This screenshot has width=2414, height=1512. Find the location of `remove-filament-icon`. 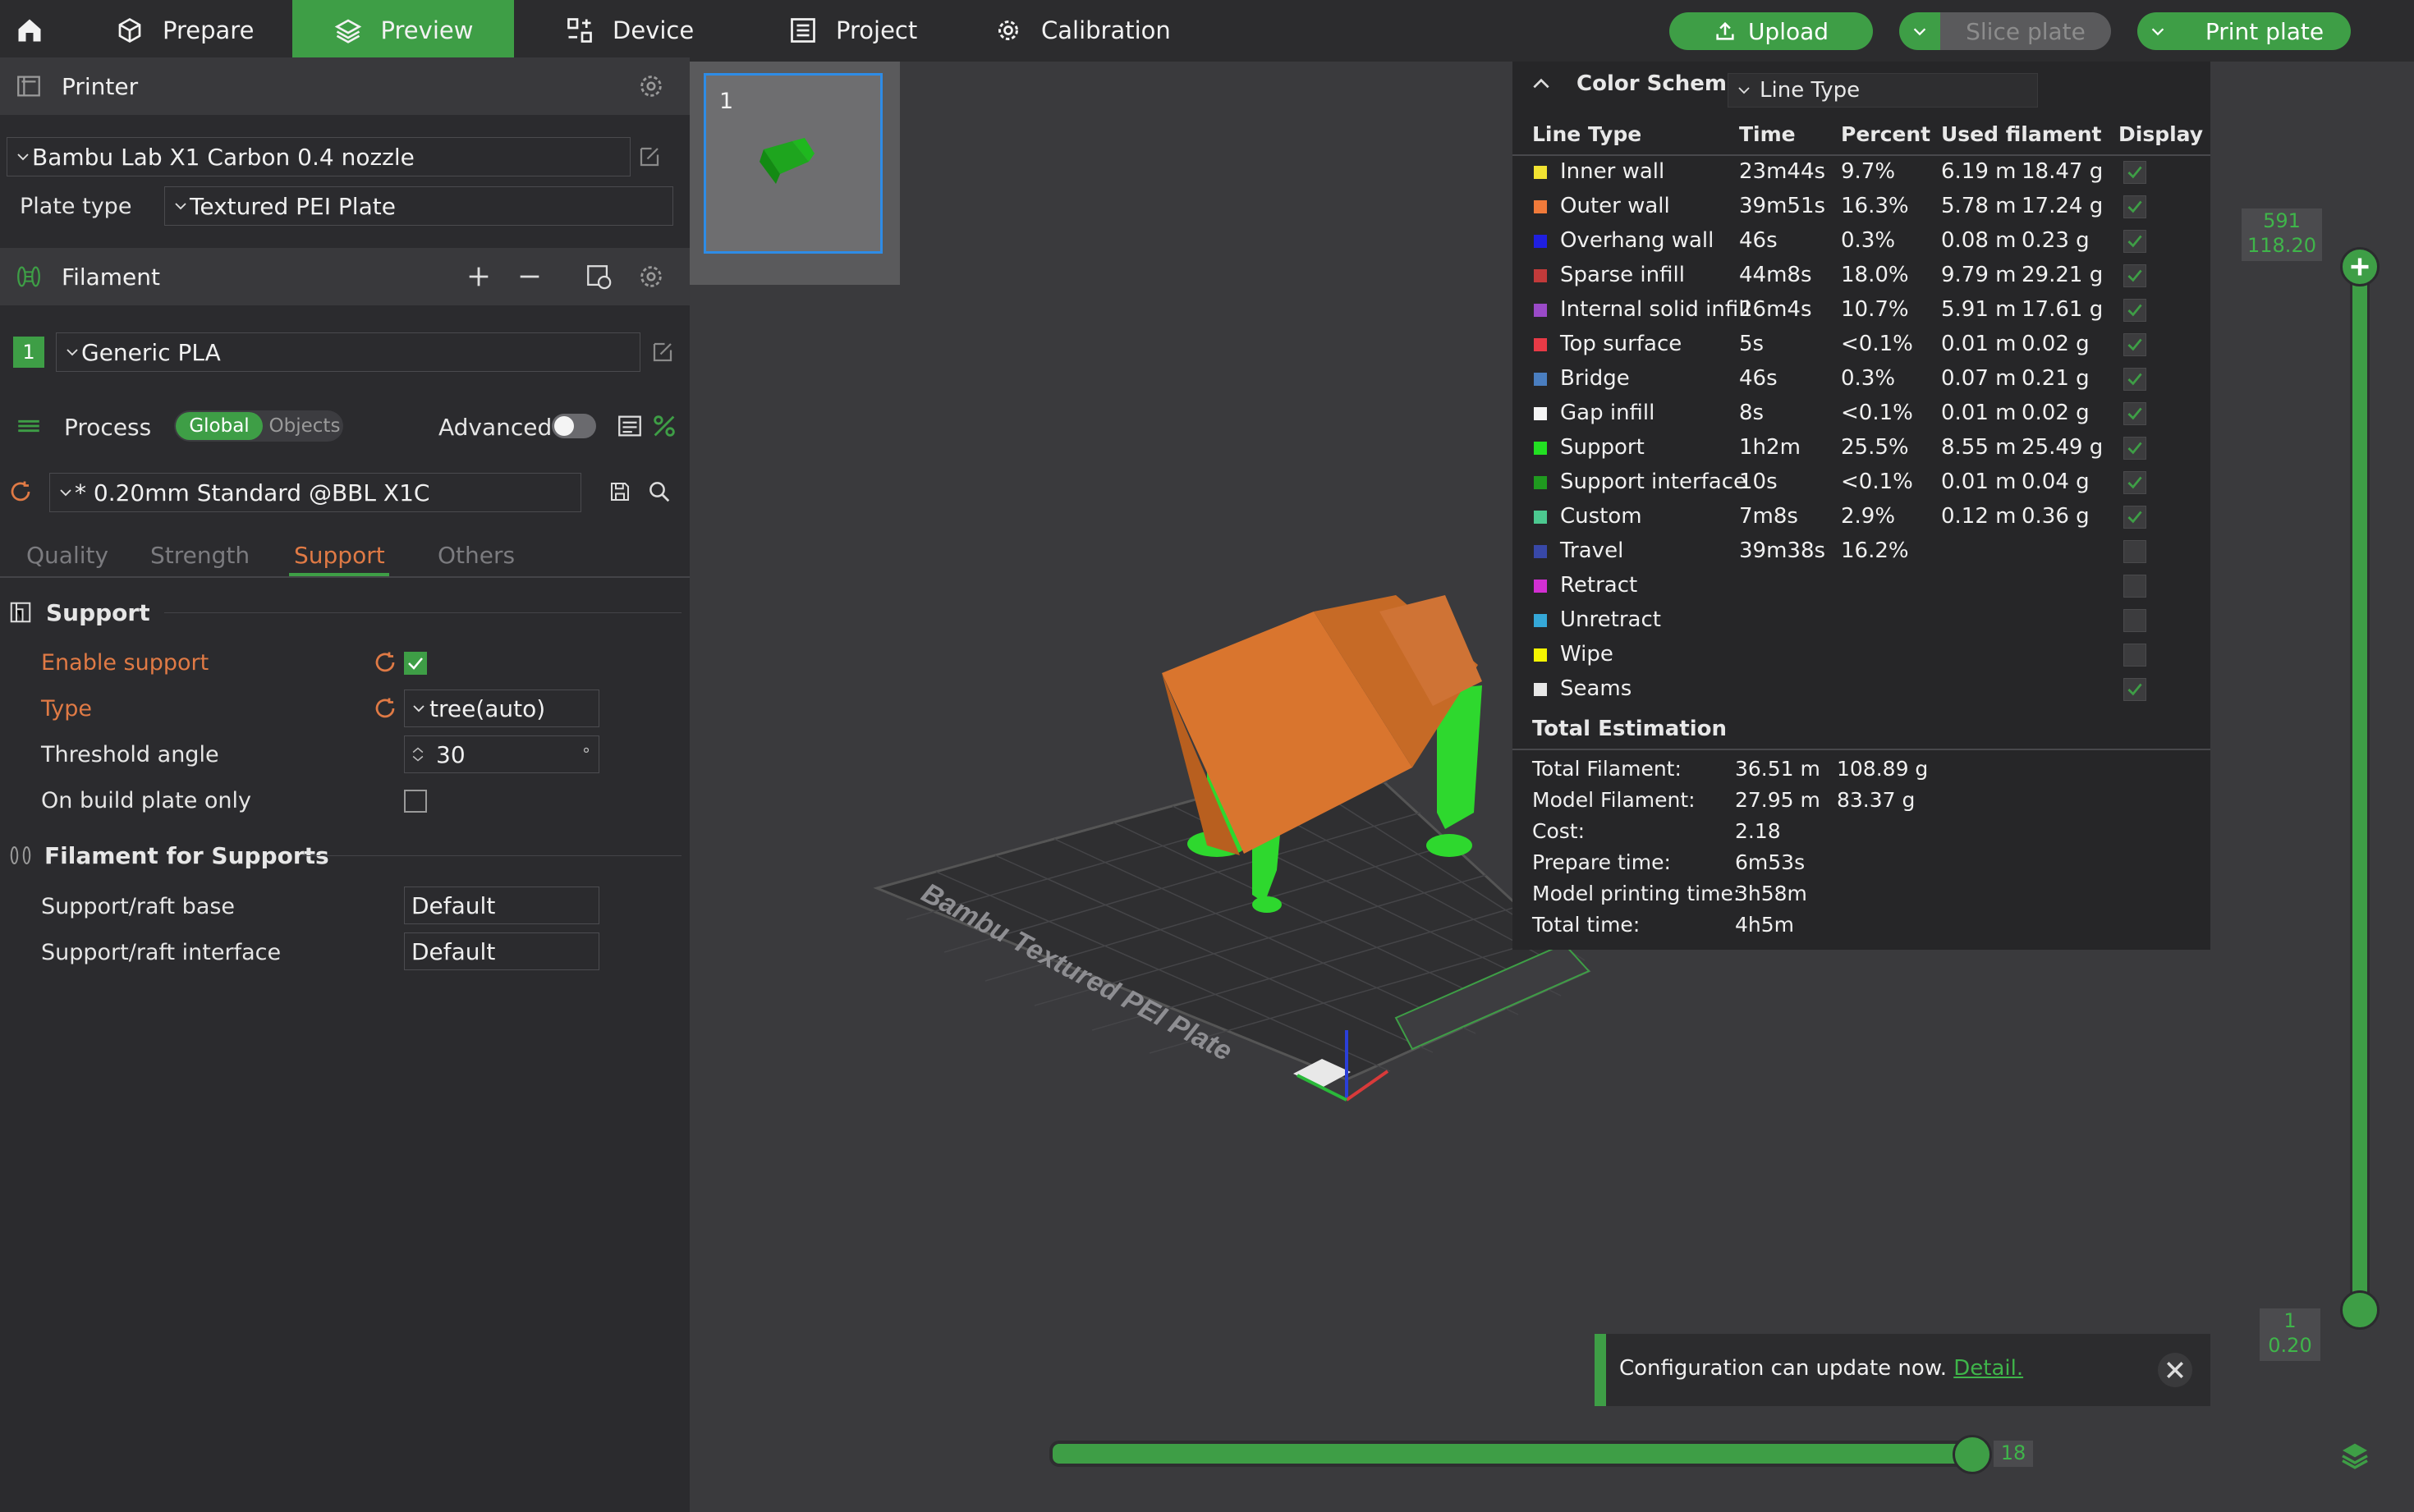

remove-filament-icon is located at coordinates (530, 277).